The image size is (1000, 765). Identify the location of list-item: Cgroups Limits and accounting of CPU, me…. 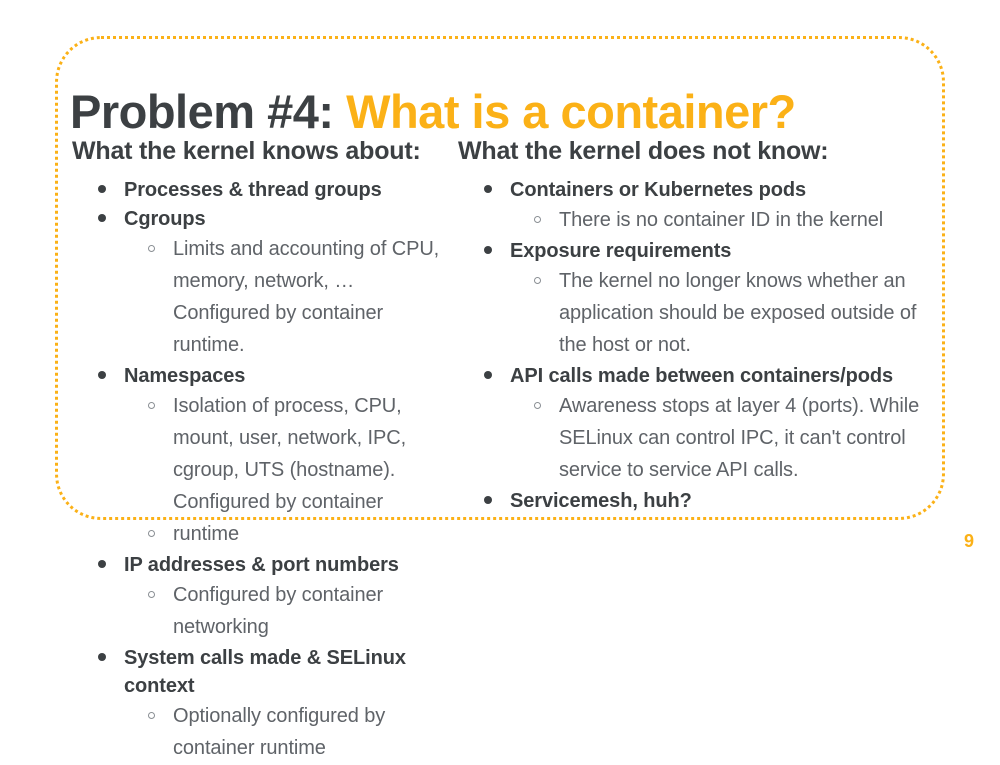
(258, 283).